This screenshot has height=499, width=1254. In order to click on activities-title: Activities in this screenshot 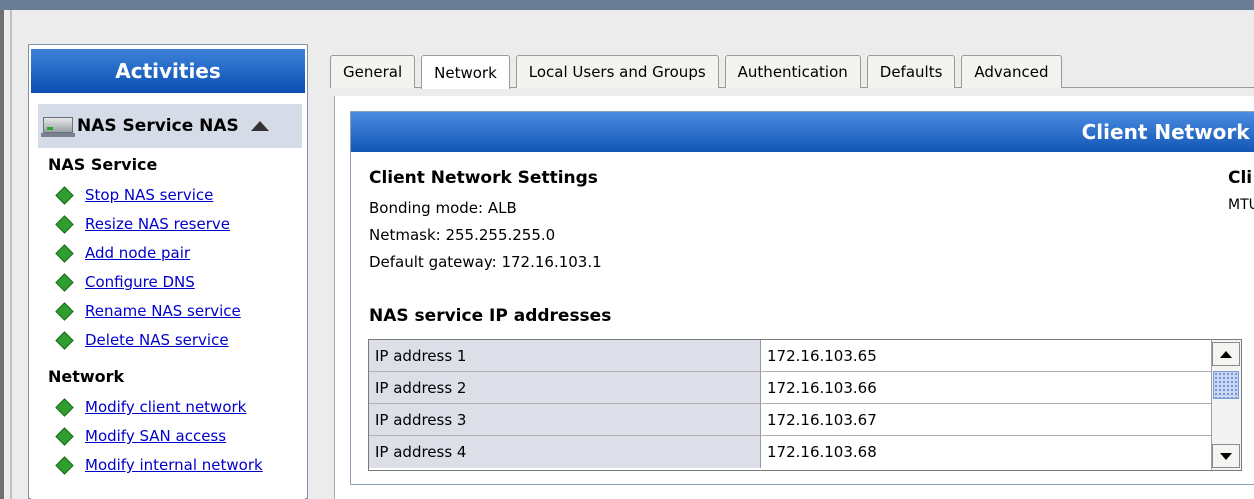, I will do `click(168, 71)`.